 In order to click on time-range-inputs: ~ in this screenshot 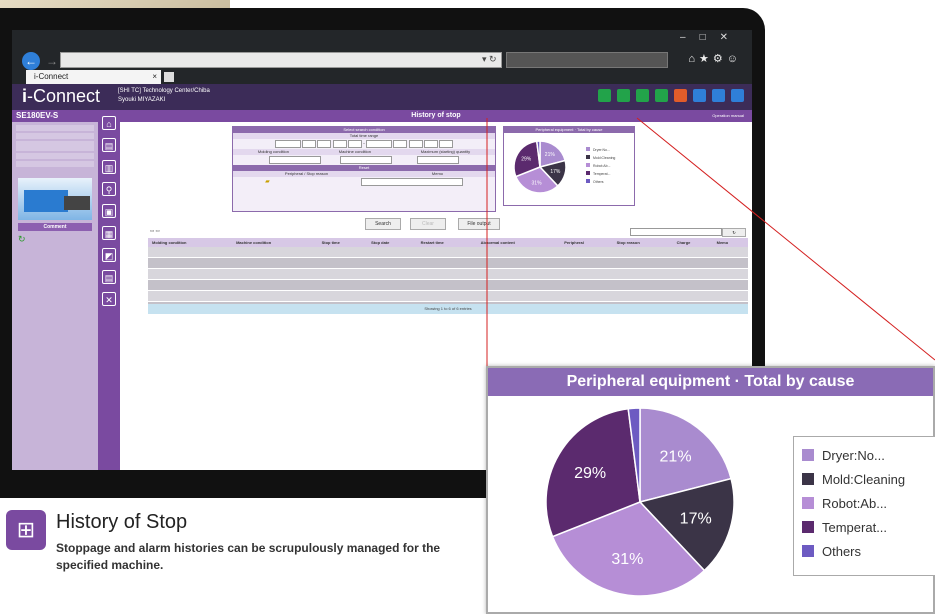, I will do `click(364, 144)`.